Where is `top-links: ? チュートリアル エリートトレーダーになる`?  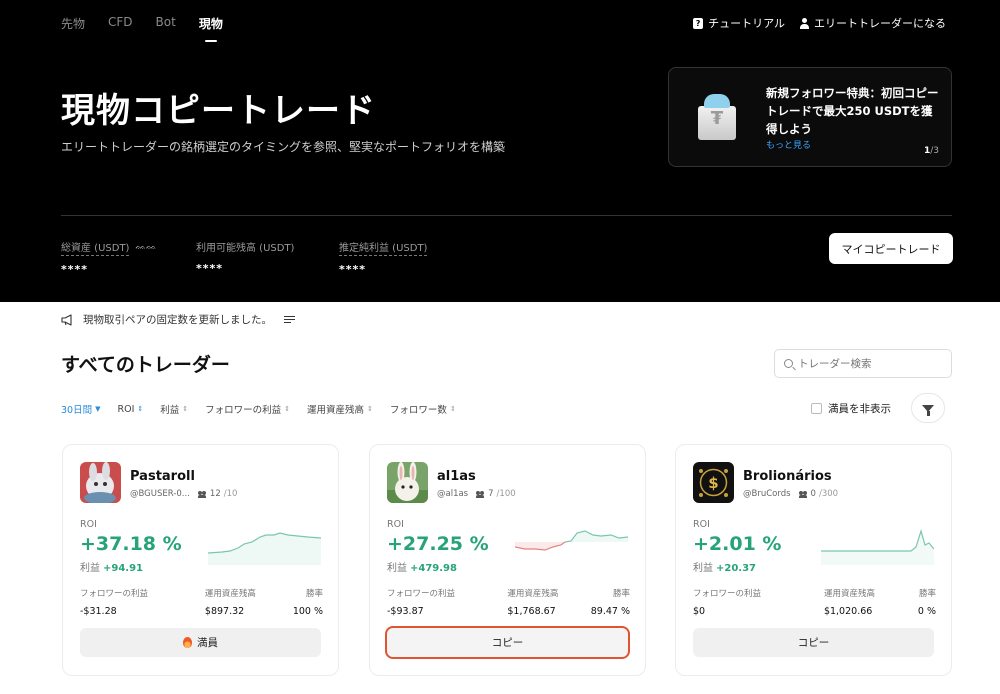
top-links: ? チュートリアル エリートトレーダーになる is located at coordinates (819, 23).